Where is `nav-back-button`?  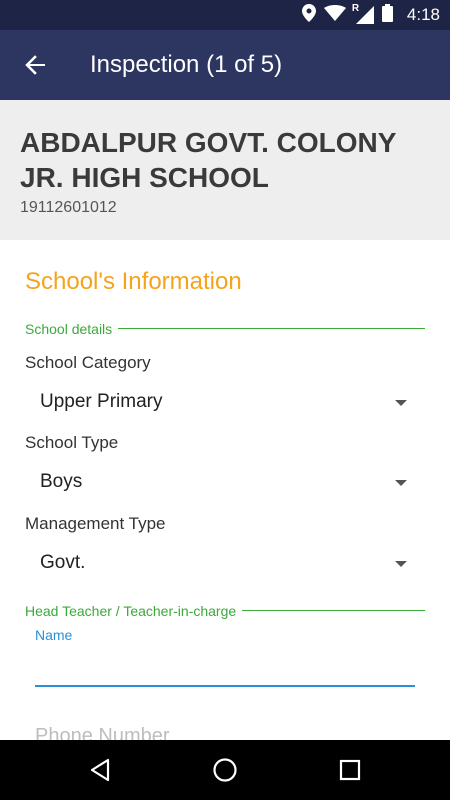 nav-back-button is located at coordinates (100, 770).